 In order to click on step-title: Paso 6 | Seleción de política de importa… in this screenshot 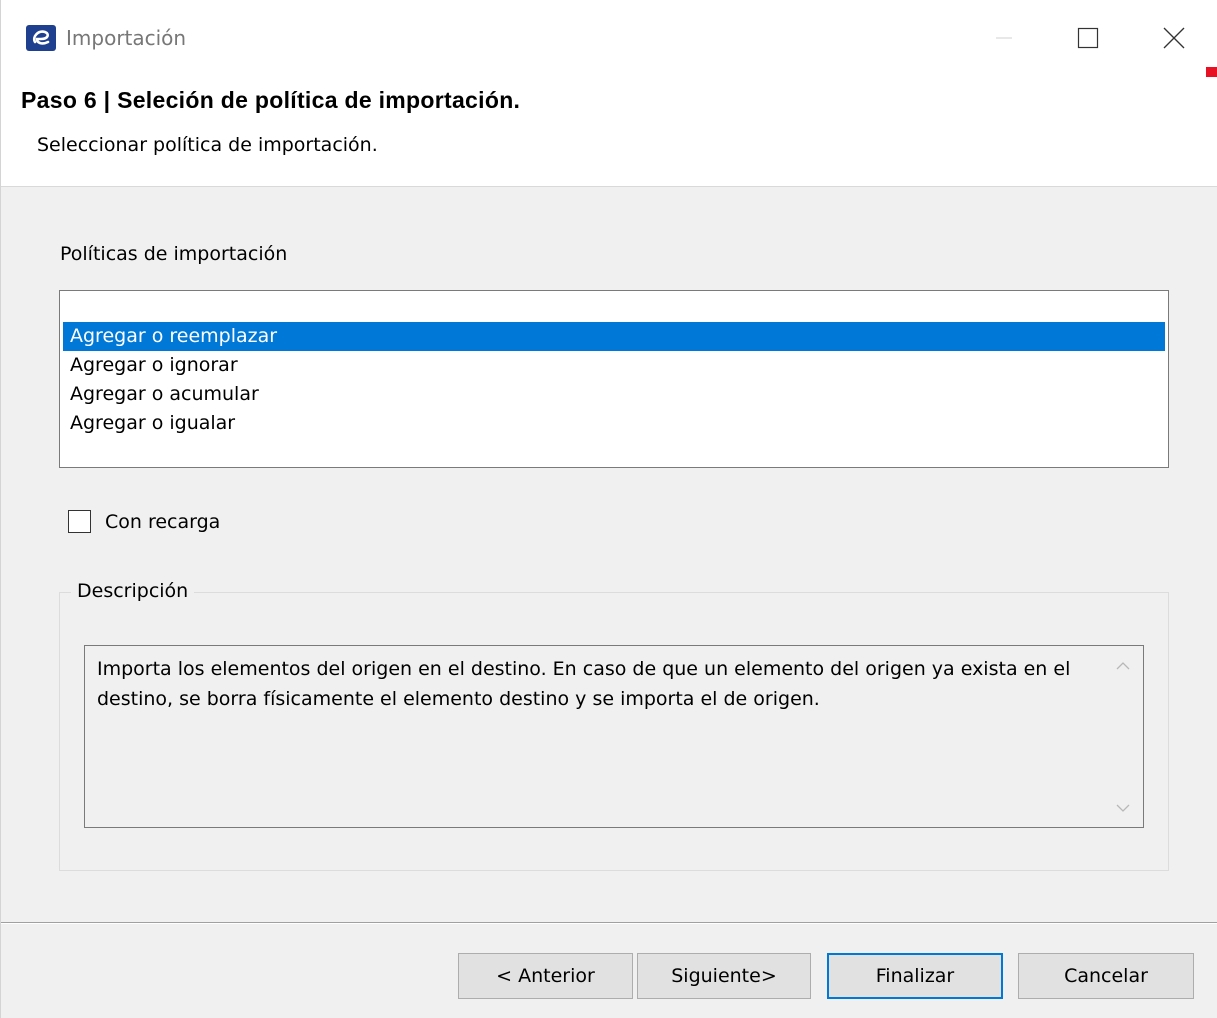, I will do `click(271, 100)`.